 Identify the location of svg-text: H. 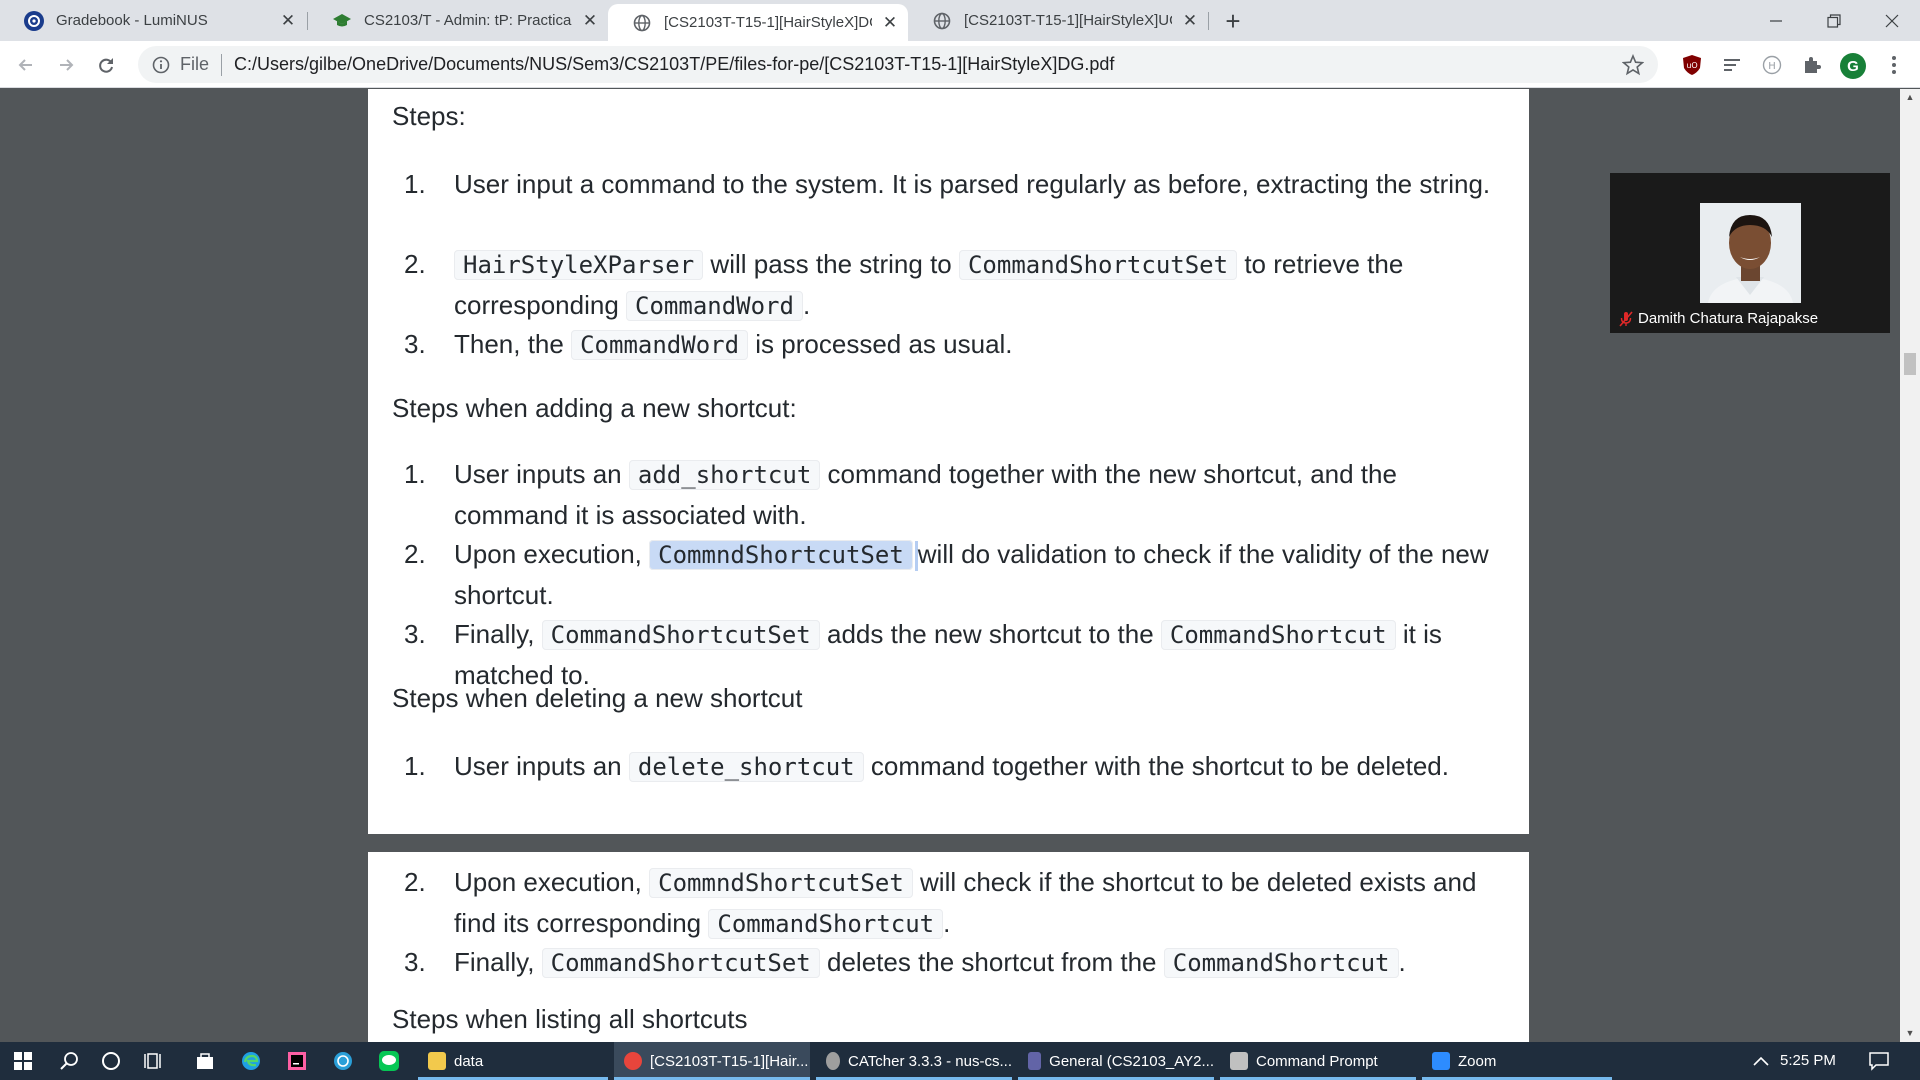
(1772, 66).